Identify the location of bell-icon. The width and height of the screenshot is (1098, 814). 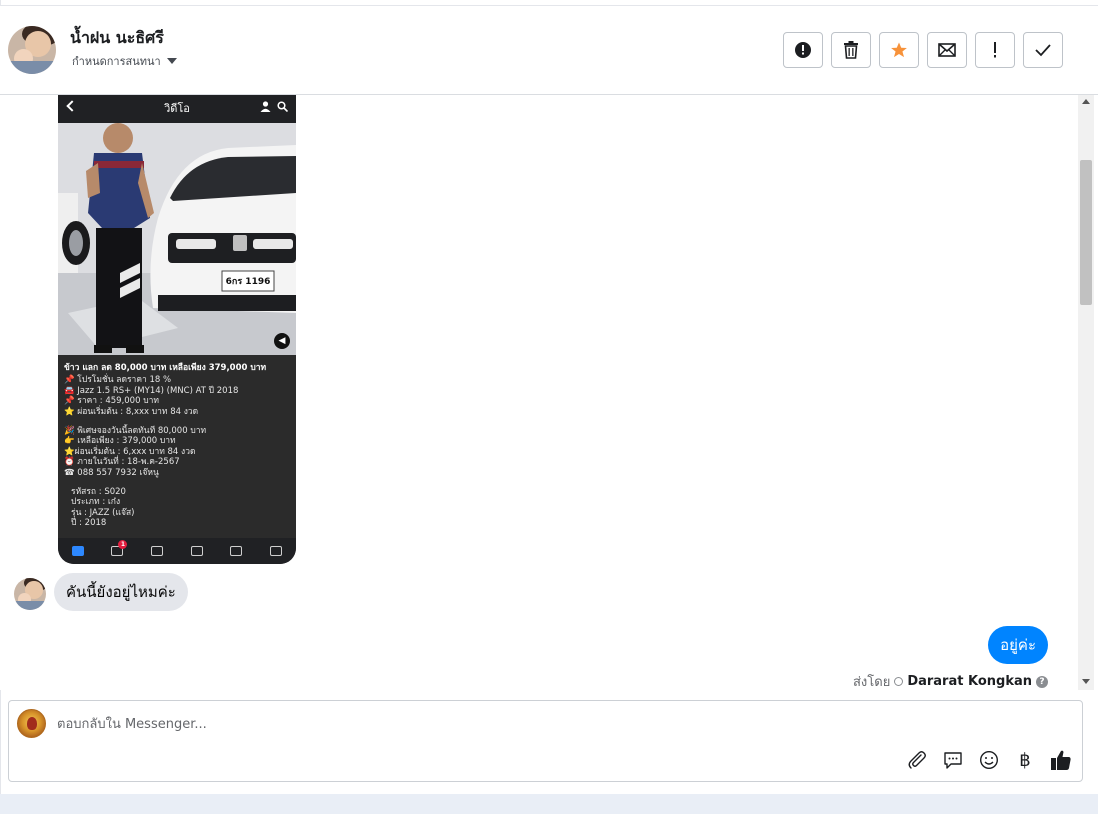
(236, 551).